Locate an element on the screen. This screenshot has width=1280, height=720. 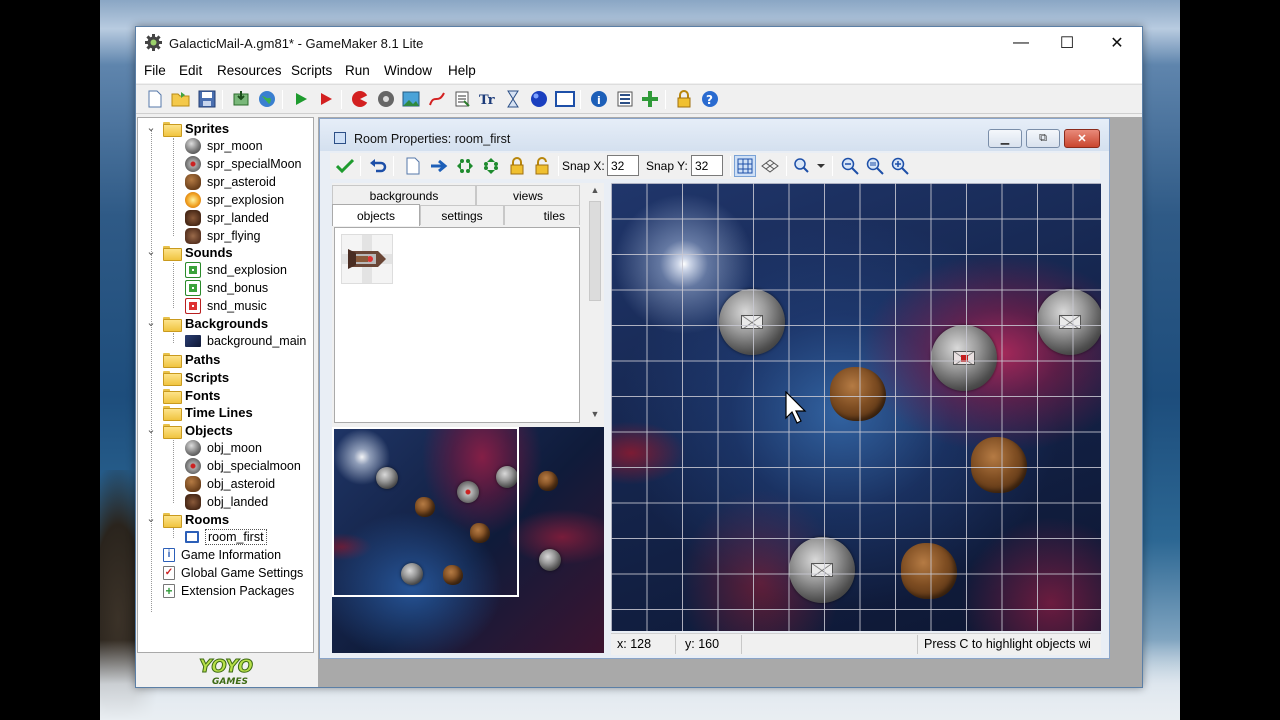
snap-y-input is located at coordinates (707, 165).